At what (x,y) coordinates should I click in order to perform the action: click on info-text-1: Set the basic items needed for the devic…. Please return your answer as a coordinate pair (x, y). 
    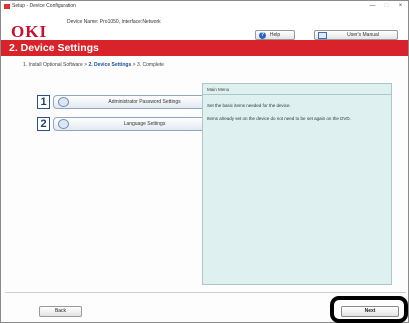
    Looking at the image, I should click on (249, 105).